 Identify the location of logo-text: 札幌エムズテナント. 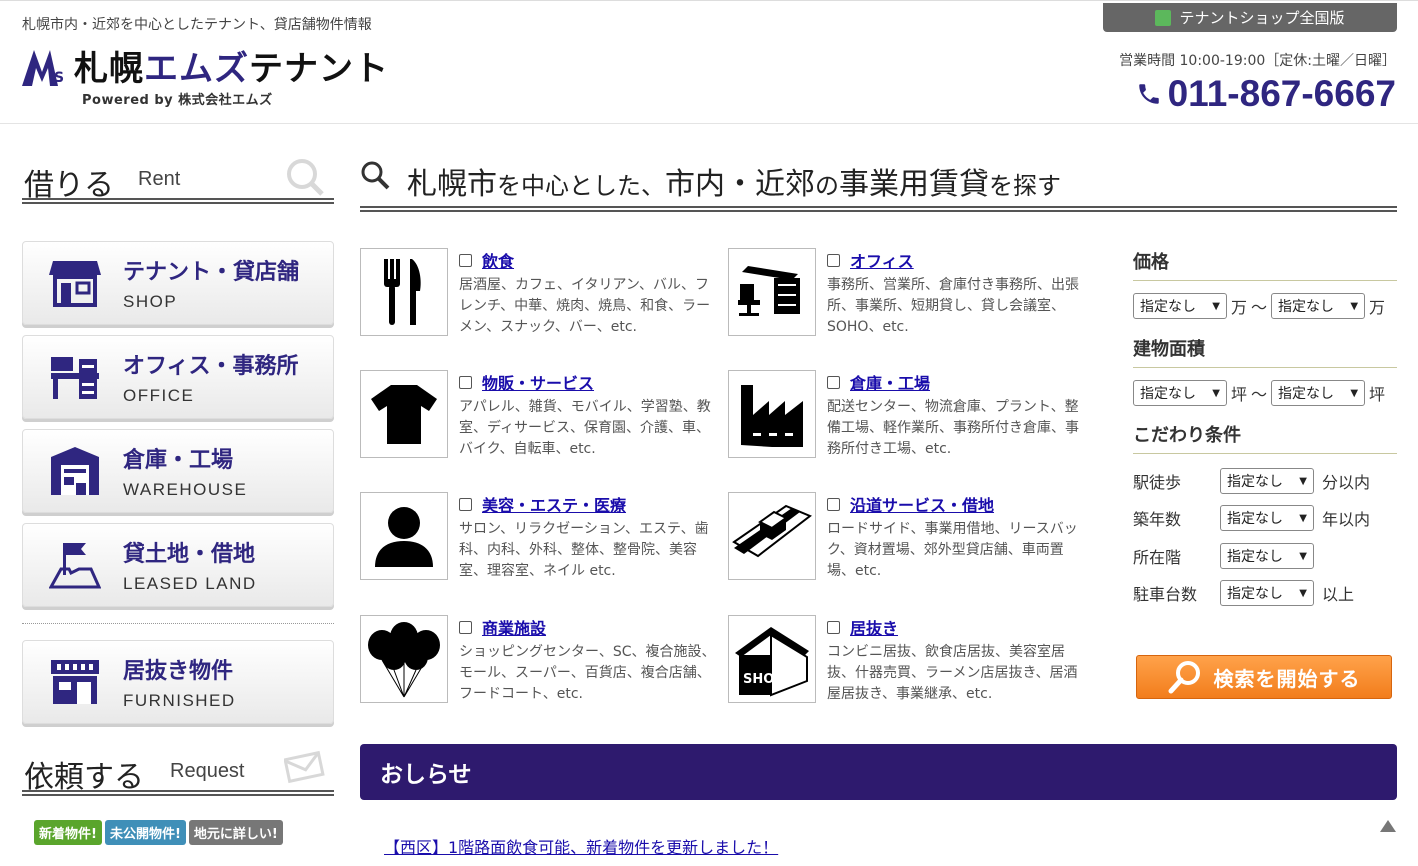
(231, 69).